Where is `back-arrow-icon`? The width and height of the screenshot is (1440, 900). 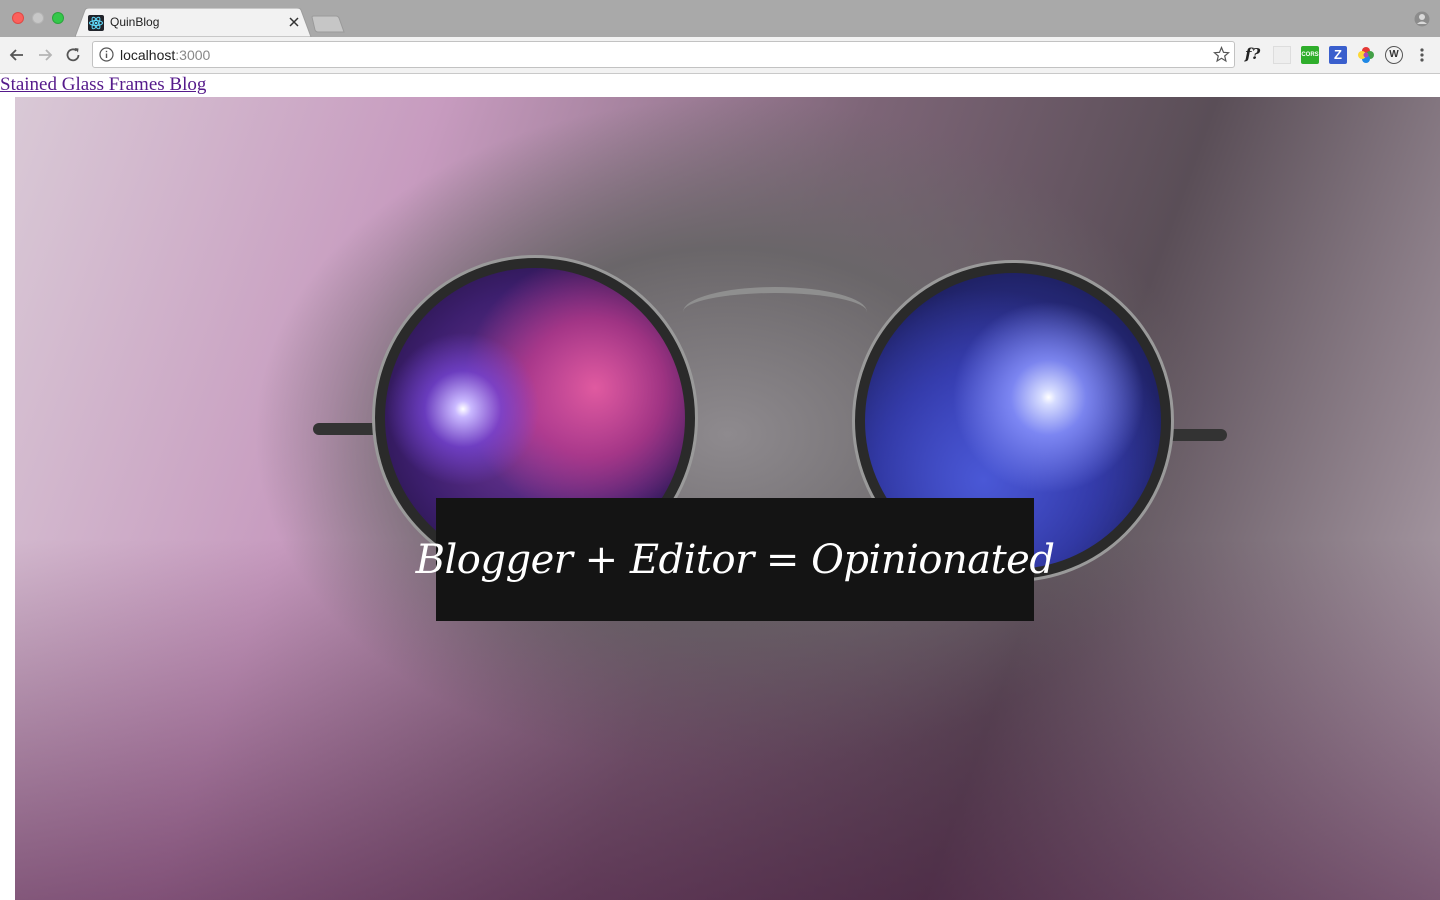
back-arrow-icon is located at coordinates (17, 55).